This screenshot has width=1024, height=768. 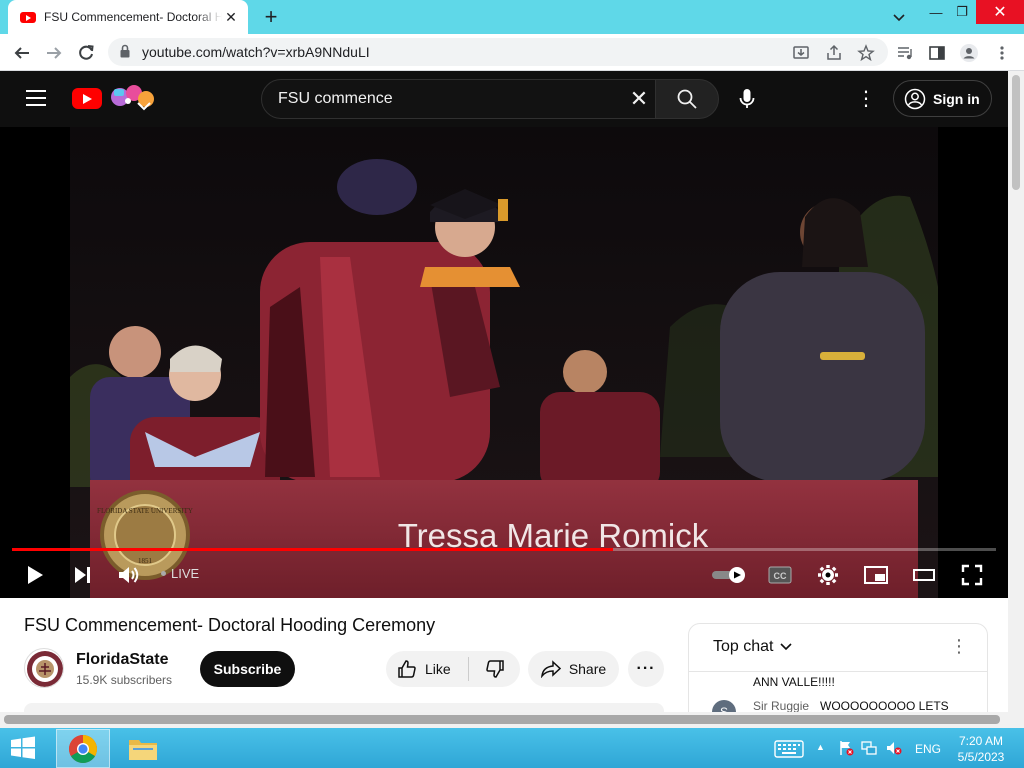 What do you see at coordinates (820, 747) in the screenshot?
I see `show-hidden-icons-arrow-icon: ▲` at bounding box center [820, 747].